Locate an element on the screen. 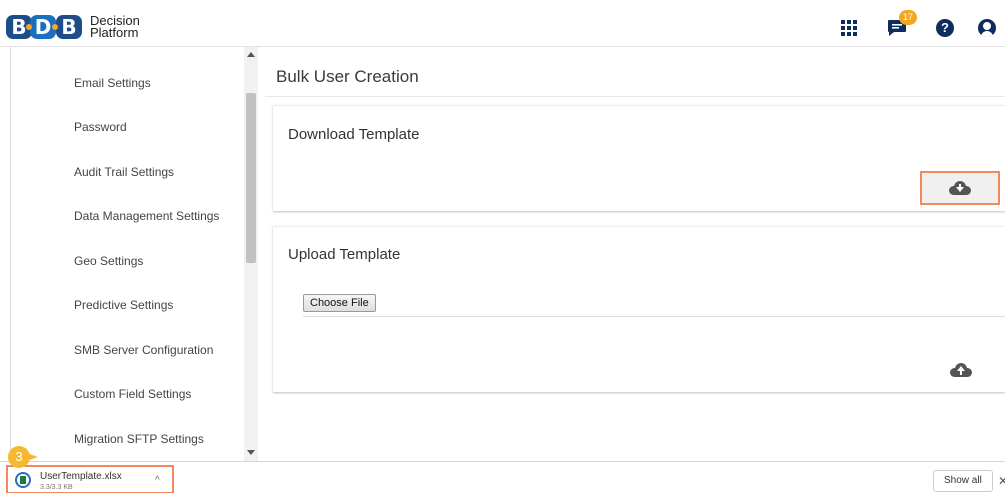 The width and height of the screenshot is (1005, 493). sidebar-scrollbar is located at coordinates (251, 254).